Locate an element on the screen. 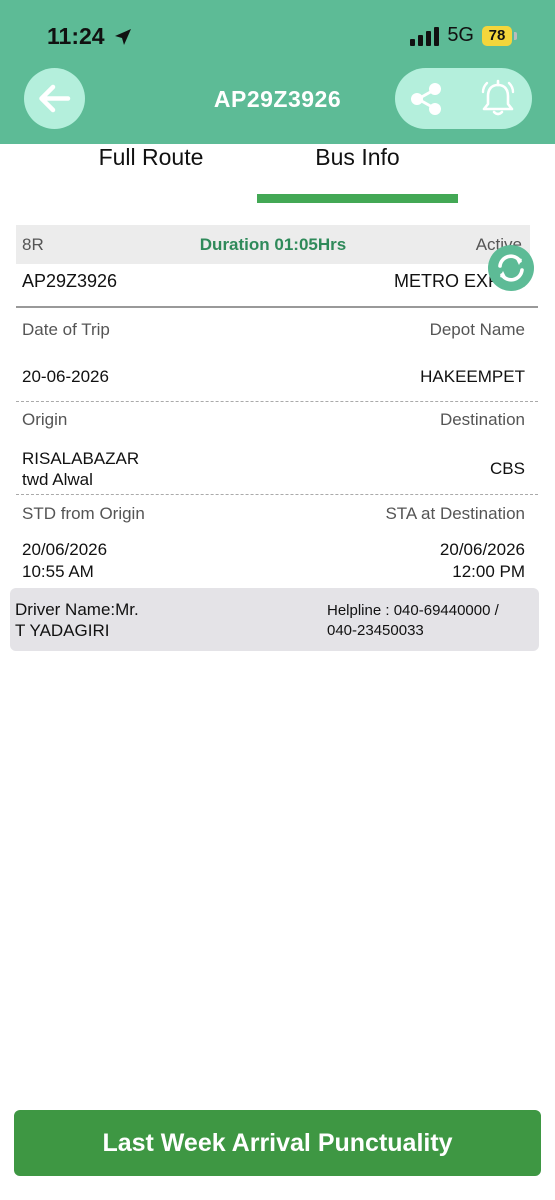 The image size is (555, 1200). sta-label: STA at Destination is located at coordinates (455, 513).